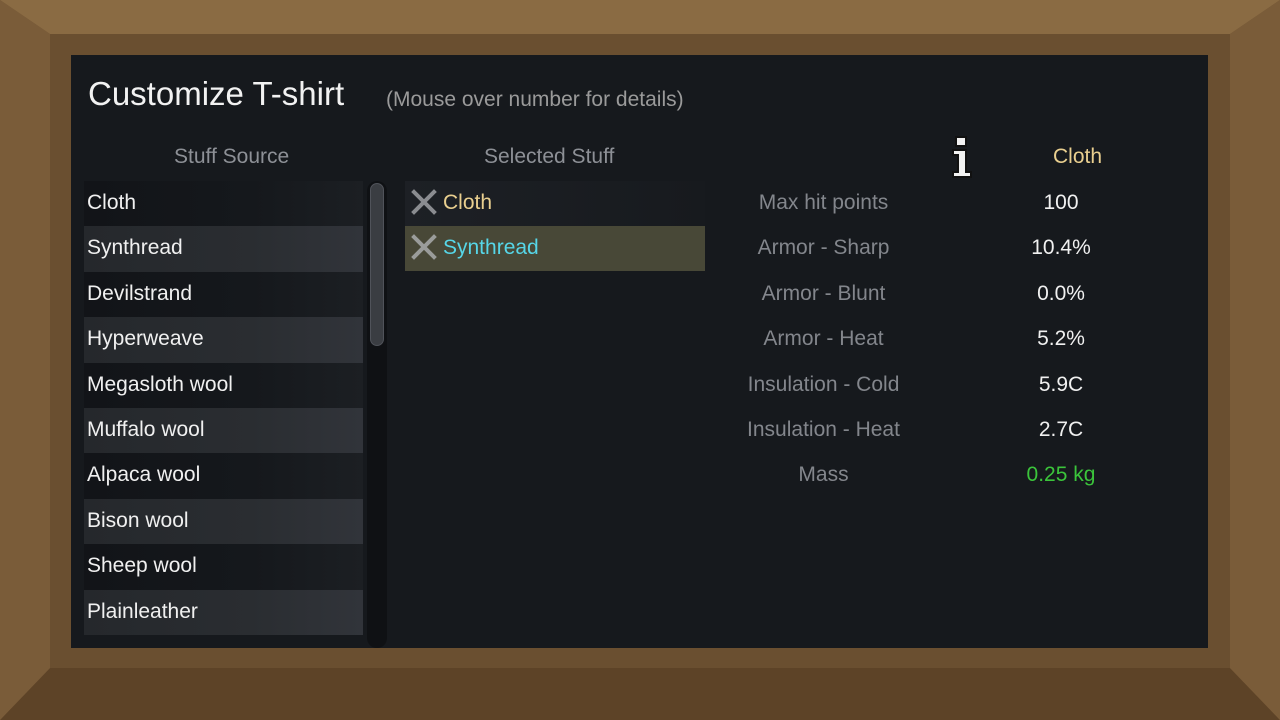 The image size is (1280, 720). I want to click on source-item: Muffalo wool, so click(223, 430).